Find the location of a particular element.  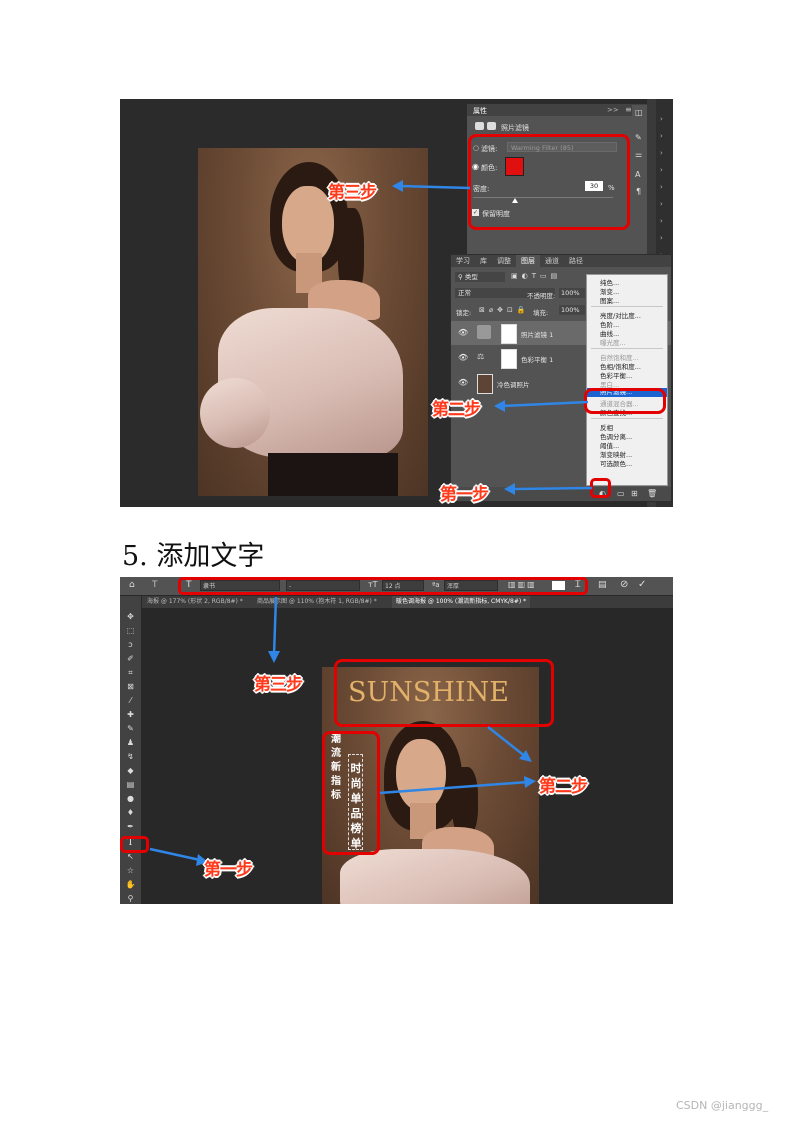

tab-paths: 路径 is located at coordinates (576, 261).